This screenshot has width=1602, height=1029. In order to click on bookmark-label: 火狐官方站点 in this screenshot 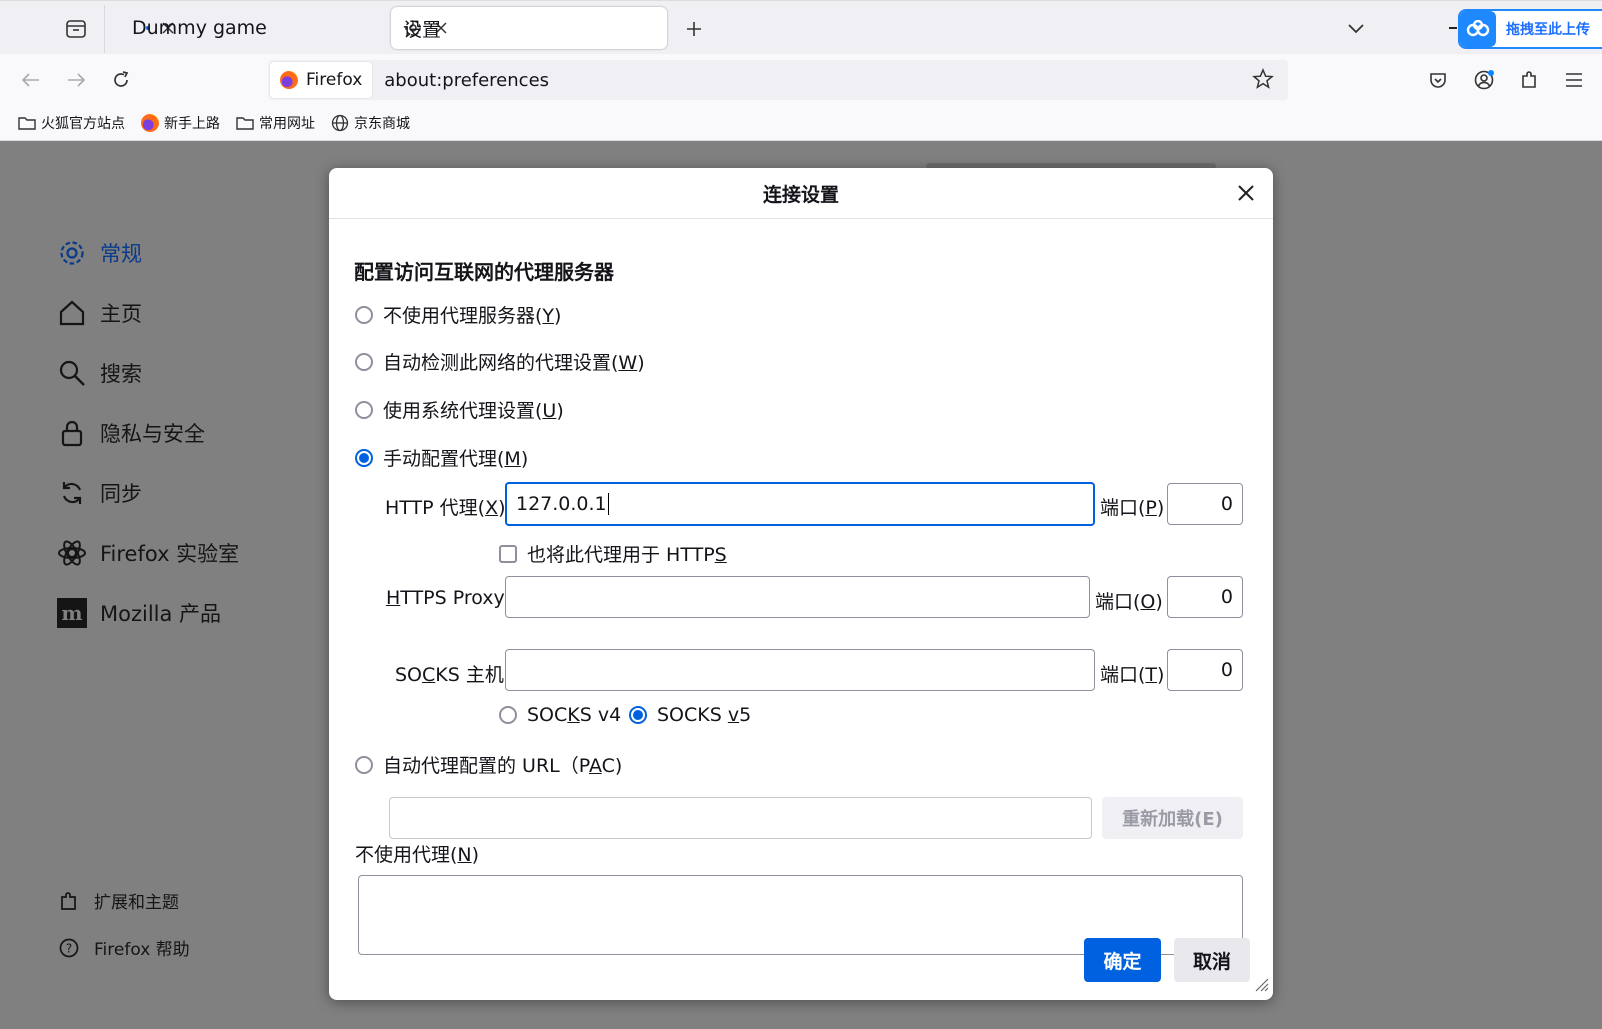, I will do `click(83, 124)`.